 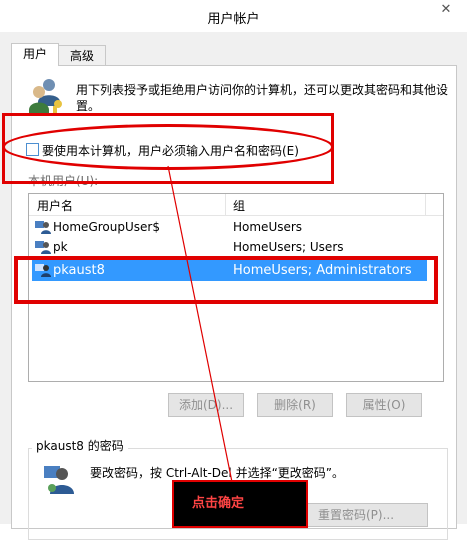 I want to click on tab-users: 用户, so click(x=35, y=54).